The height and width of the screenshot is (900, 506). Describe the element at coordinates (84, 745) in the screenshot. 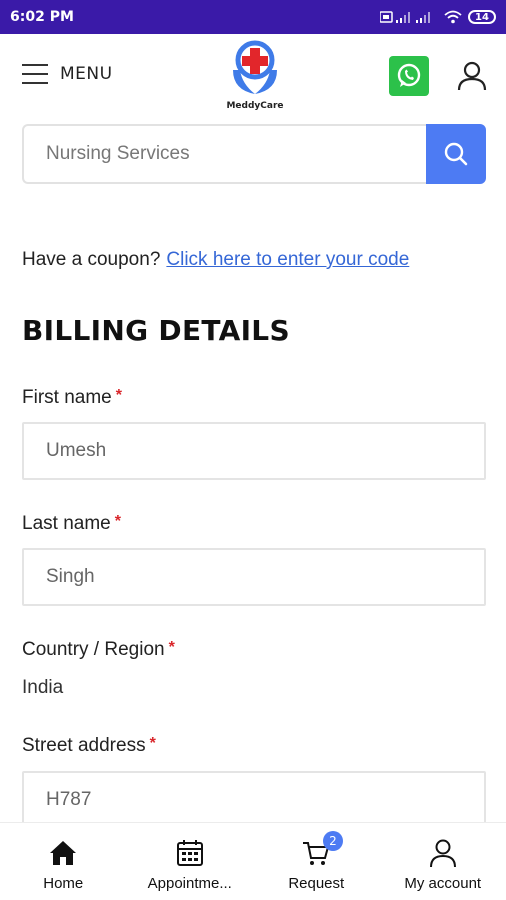

I see `street-address-label-text: Street address` at that location.